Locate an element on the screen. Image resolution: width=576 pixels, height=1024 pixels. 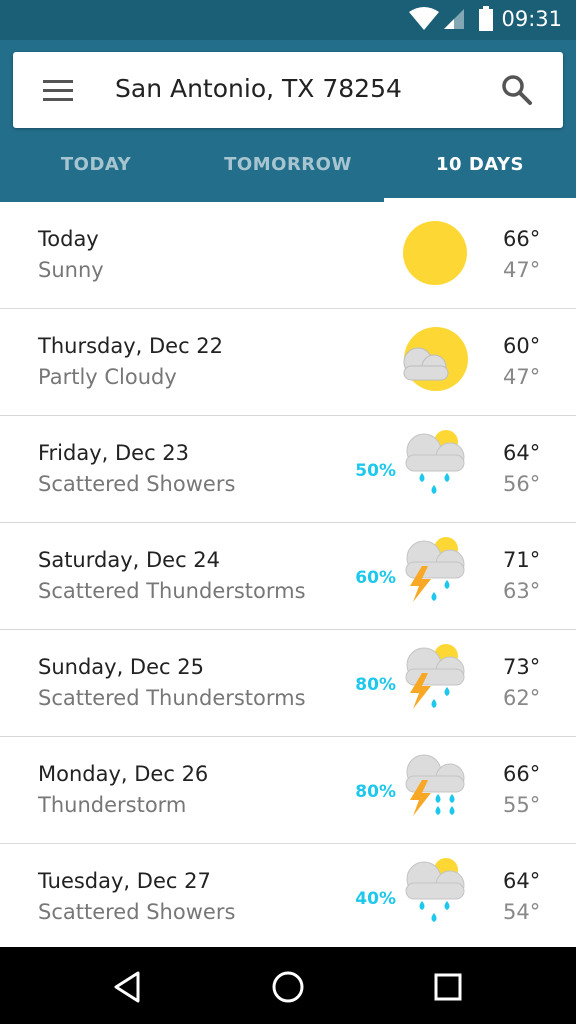
day-label: Saturday, Dec 24 is located at coordinates (129, 560).